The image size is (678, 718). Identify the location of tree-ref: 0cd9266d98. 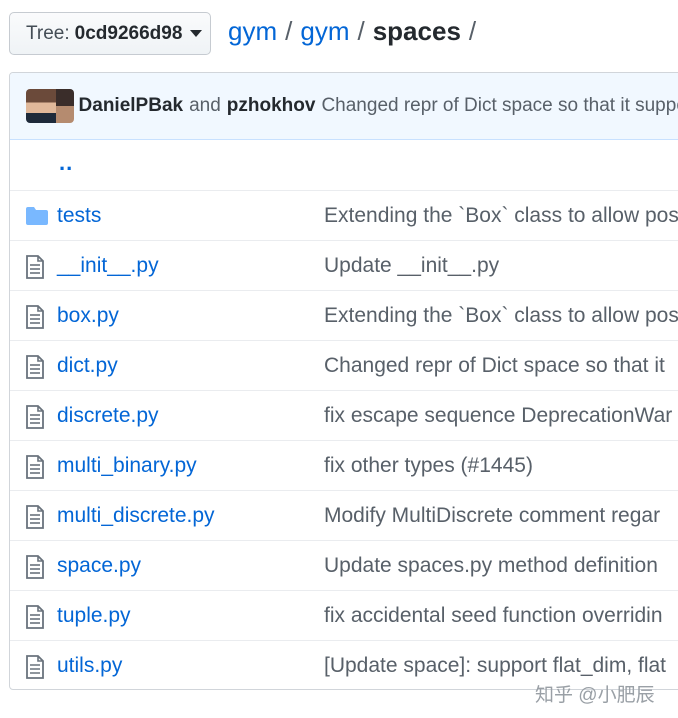
(128, 33).